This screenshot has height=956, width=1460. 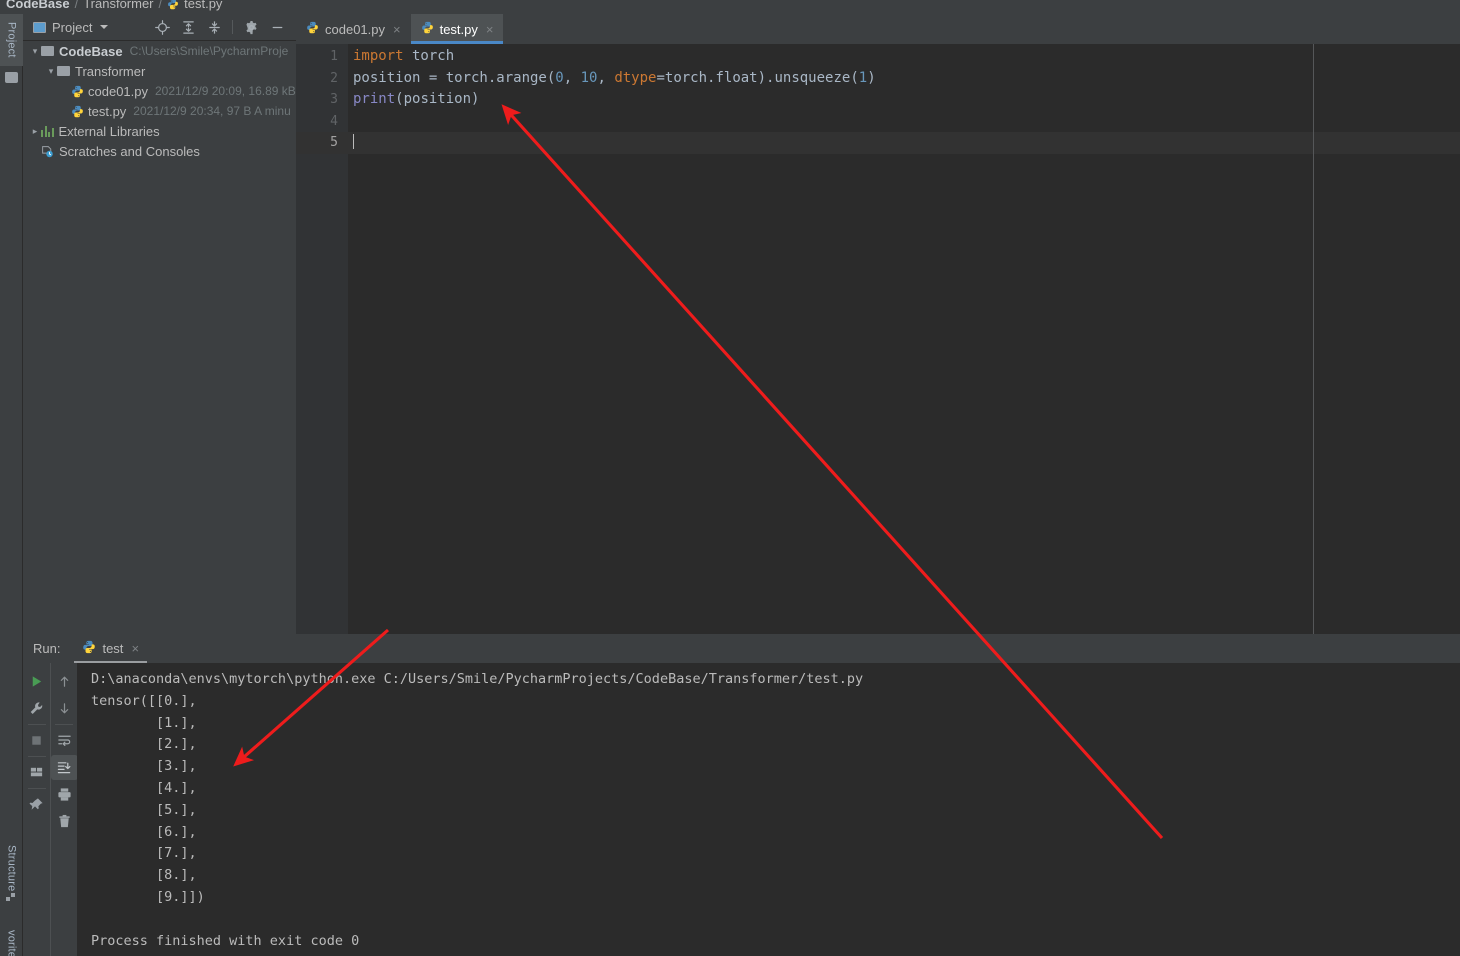 I want to click on pin-icon, so click(x=36, y=804).